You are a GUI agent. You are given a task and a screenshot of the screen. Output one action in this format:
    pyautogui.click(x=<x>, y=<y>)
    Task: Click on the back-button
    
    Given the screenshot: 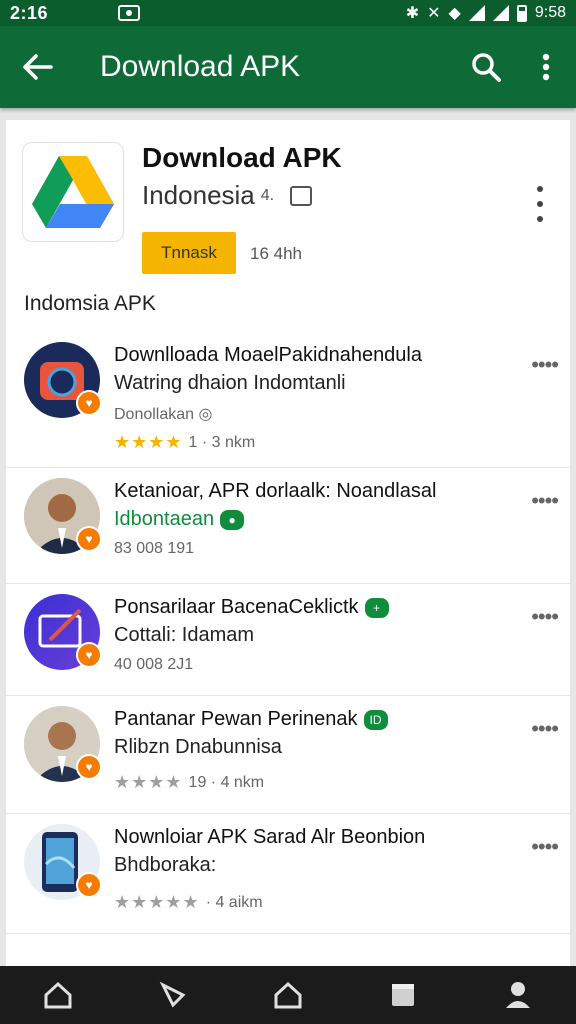 What is the action you would take?
    pyautogui.click(x=38, y=67)
    